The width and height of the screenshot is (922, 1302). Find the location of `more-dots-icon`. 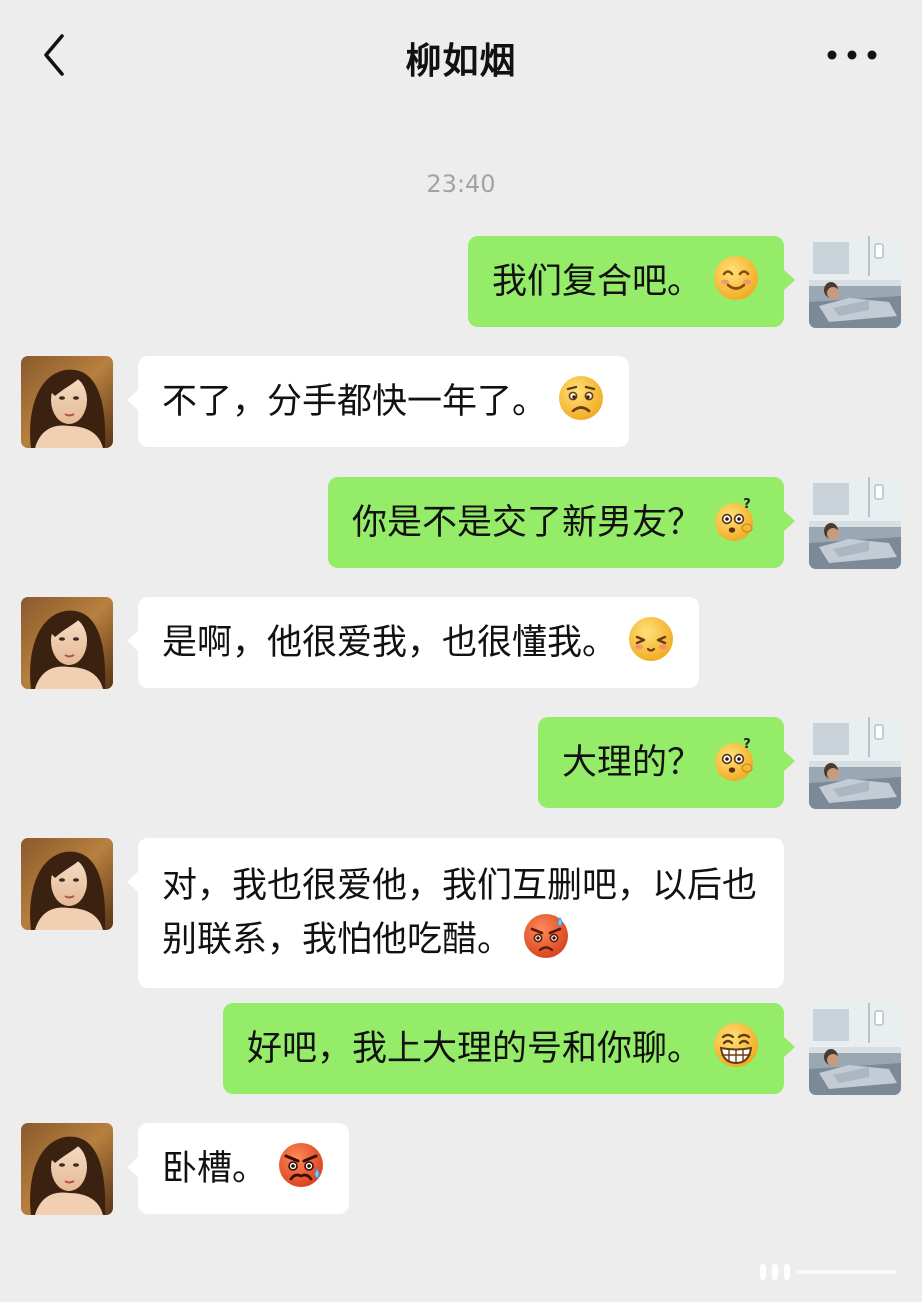

more-dots-icon is located at coordinates (852, 55).